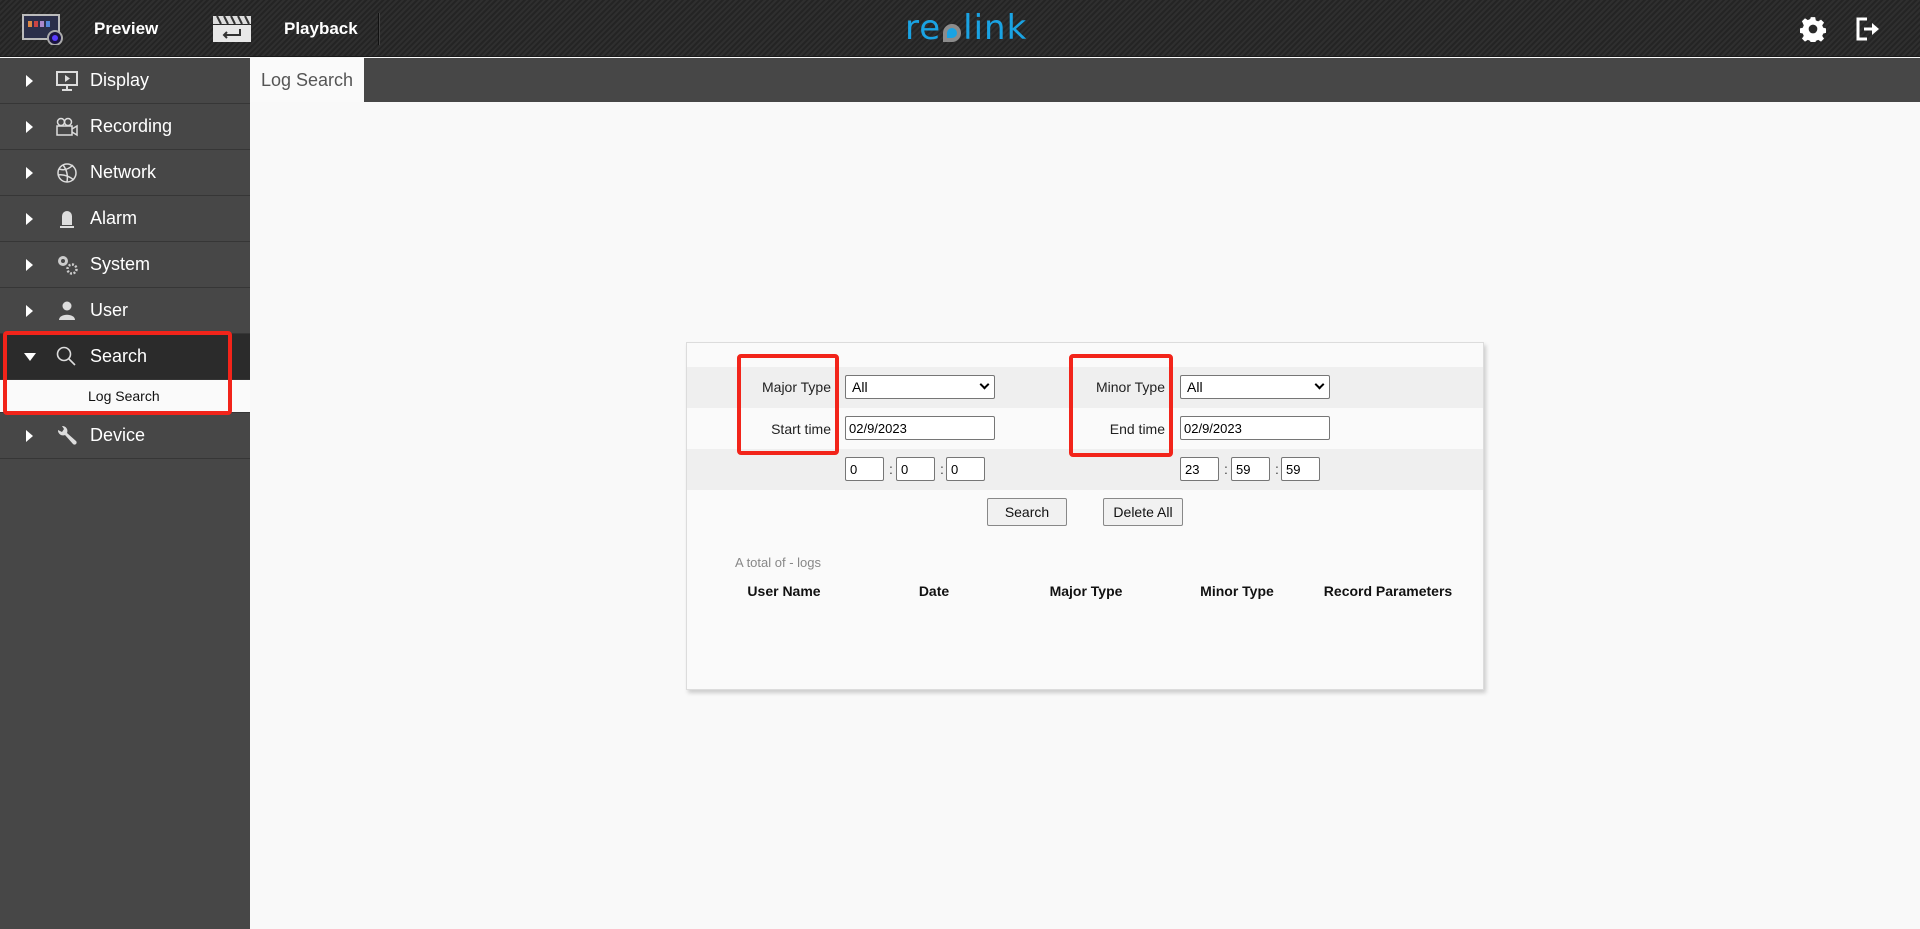  What do you see at coordinates (1195, 387) in the screenshot?
I see `minor-type-value: All` at bounding box center [1195, 387].